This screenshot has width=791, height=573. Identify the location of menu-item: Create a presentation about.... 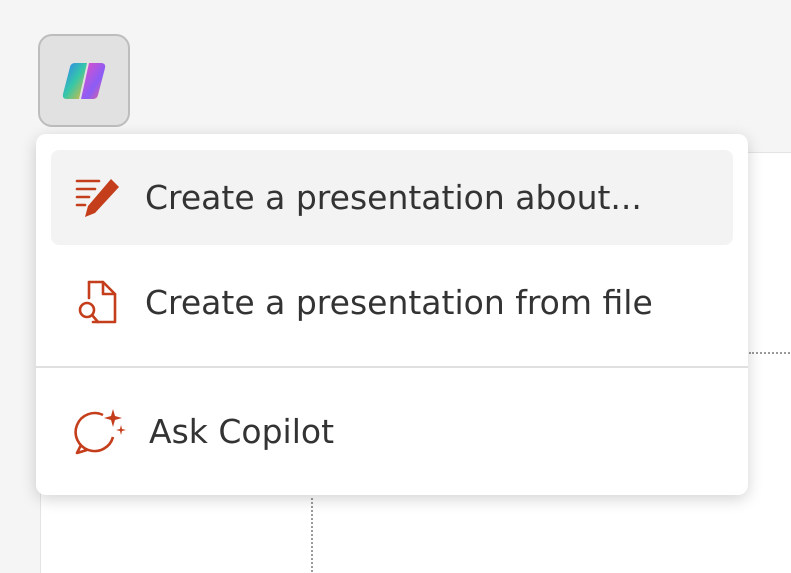
(392, 197).